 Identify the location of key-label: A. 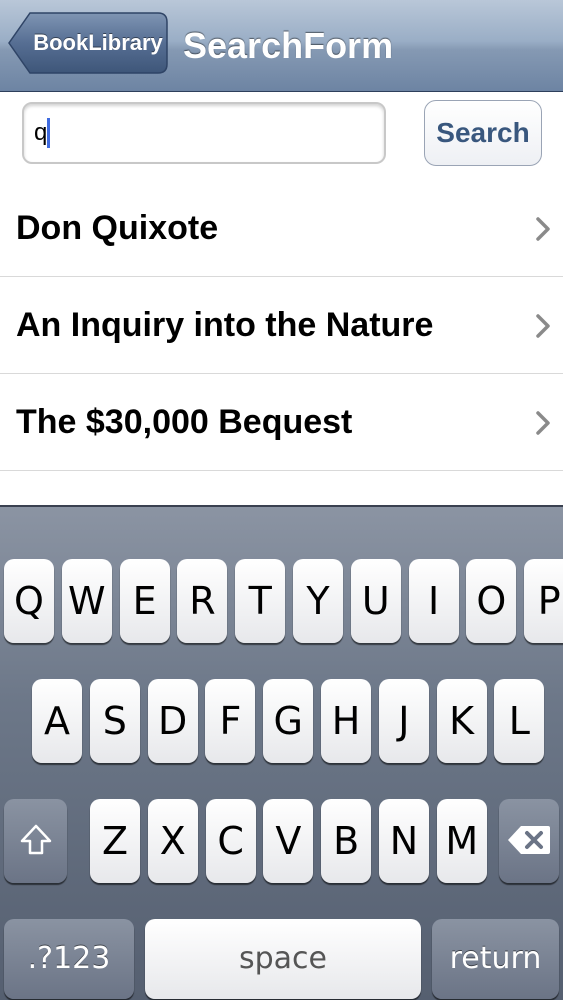
(57, 721).